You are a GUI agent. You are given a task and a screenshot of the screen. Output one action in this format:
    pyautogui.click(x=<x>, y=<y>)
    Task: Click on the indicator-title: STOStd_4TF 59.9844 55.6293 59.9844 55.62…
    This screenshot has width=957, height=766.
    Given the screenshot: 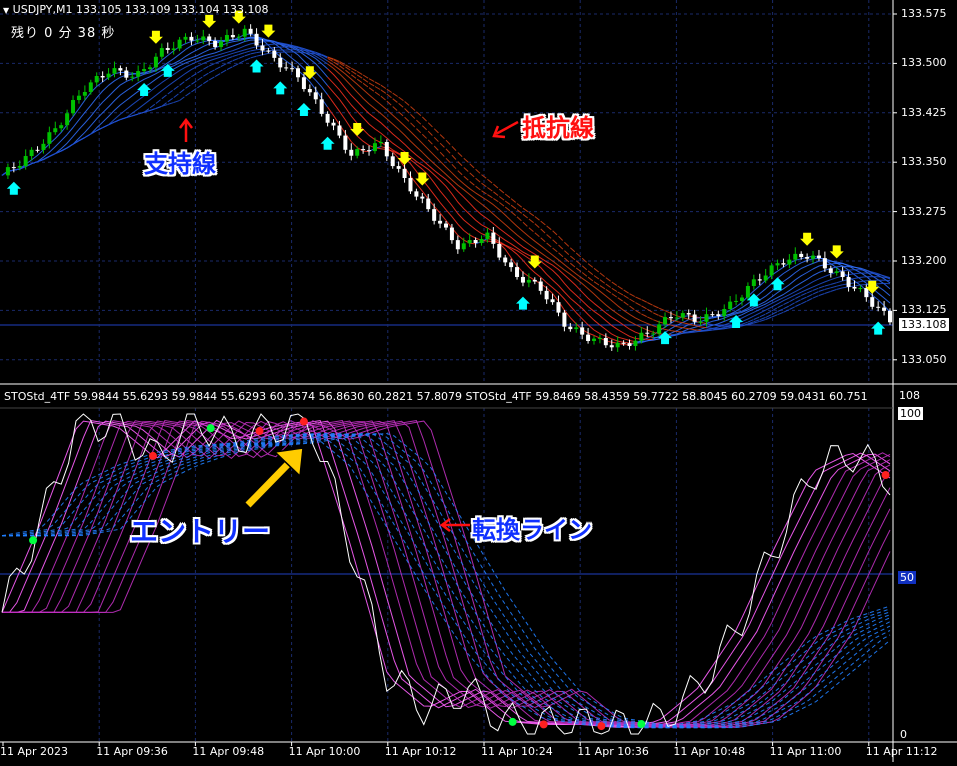 What is the action you would take?
    pyautogui.click(x=436, y=396)
    